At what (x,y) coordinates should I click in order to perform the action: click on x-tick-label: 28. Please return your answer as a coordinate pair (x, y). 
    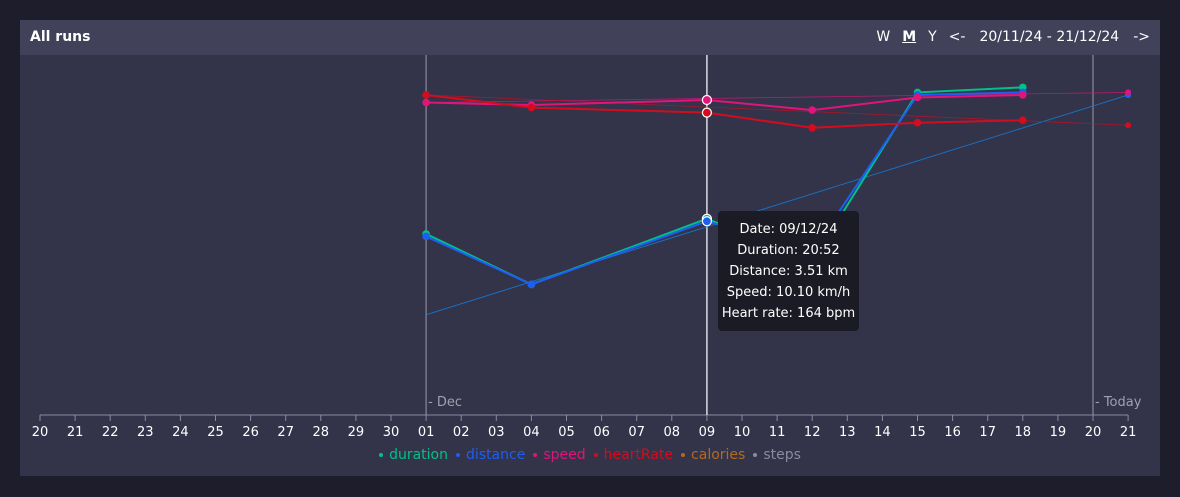
    Looking at the image, I should click on (321, 432).